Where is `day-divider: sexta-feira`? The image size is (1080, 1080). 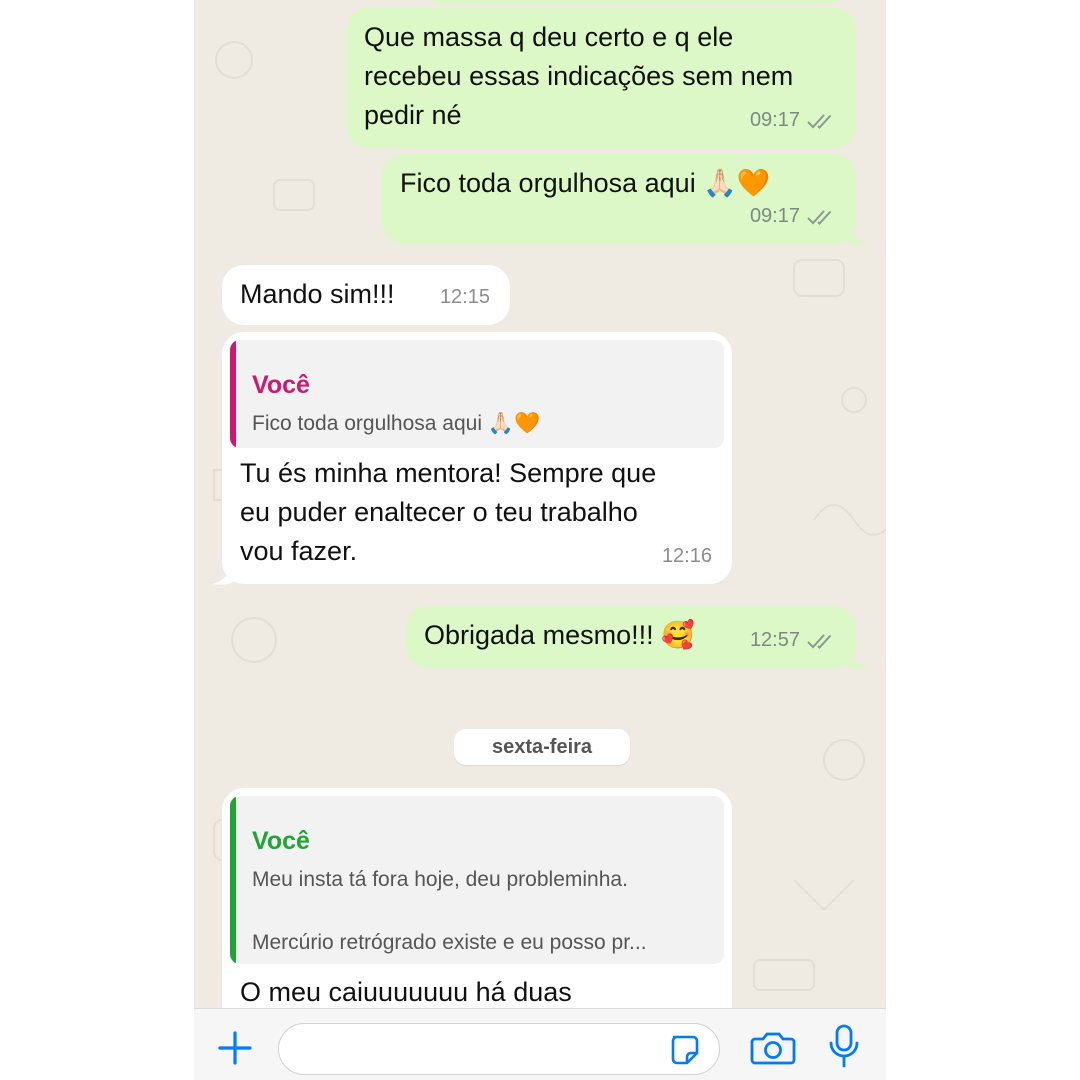 day-divider: sexta-feira is located at coordinates (542, 747).